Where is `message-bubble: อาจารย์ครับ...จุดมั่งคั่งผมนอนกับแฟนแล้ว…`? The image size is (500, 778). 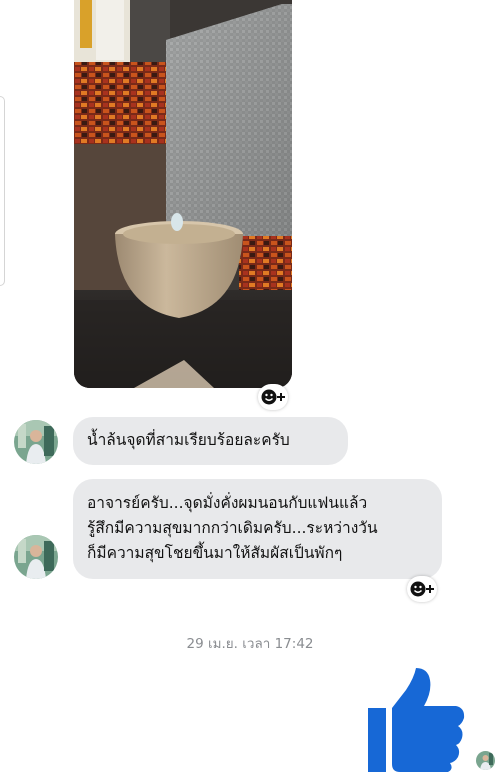 message-bubble: อาจารย์ครับ...จุดมั่งคั่งผมนอนกับแฟนแล้ว… is located at coordinates (257, 529).